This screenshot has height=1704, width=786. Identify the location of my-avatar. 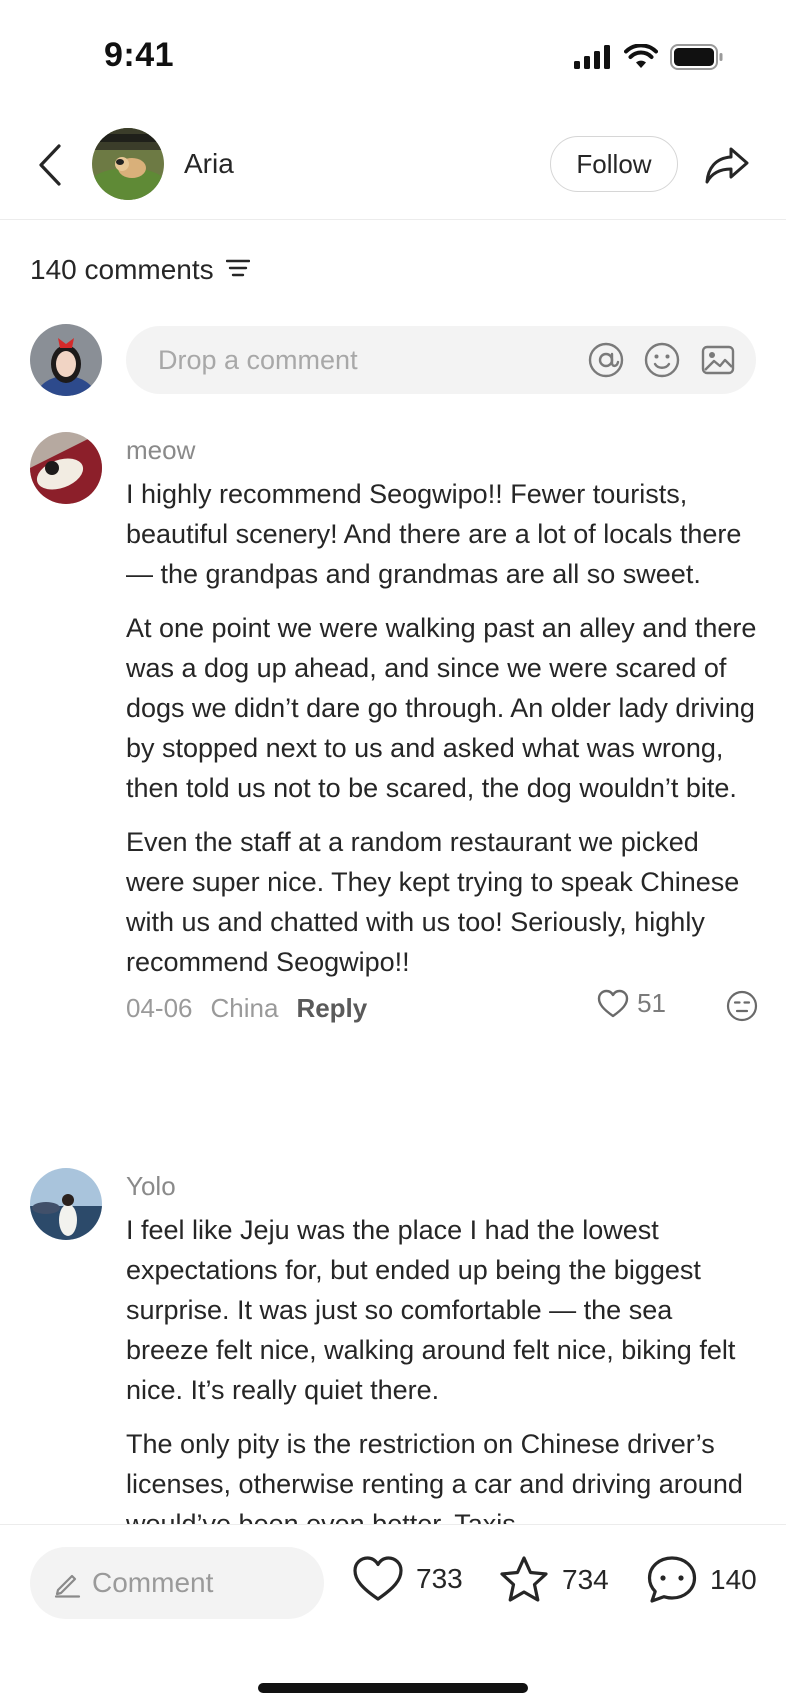
(66, 360).